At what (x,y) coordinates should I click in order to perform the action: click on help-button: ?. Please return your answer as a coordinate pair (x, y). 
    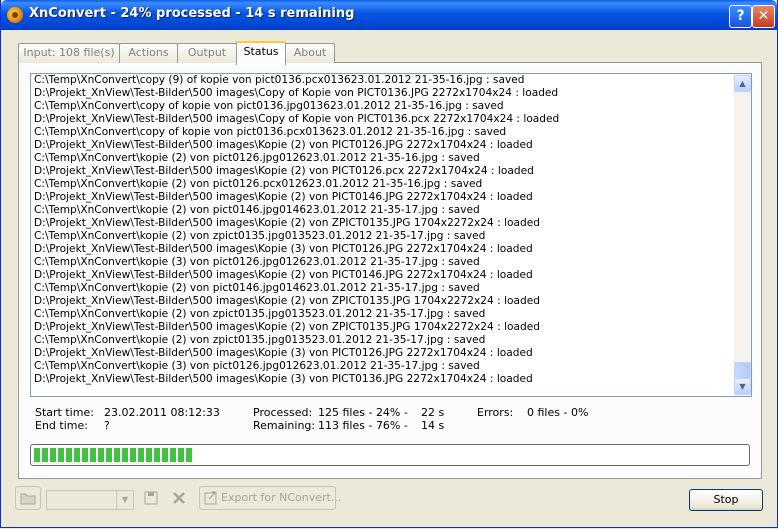
    Looking at the image, I should click on (740, 16).